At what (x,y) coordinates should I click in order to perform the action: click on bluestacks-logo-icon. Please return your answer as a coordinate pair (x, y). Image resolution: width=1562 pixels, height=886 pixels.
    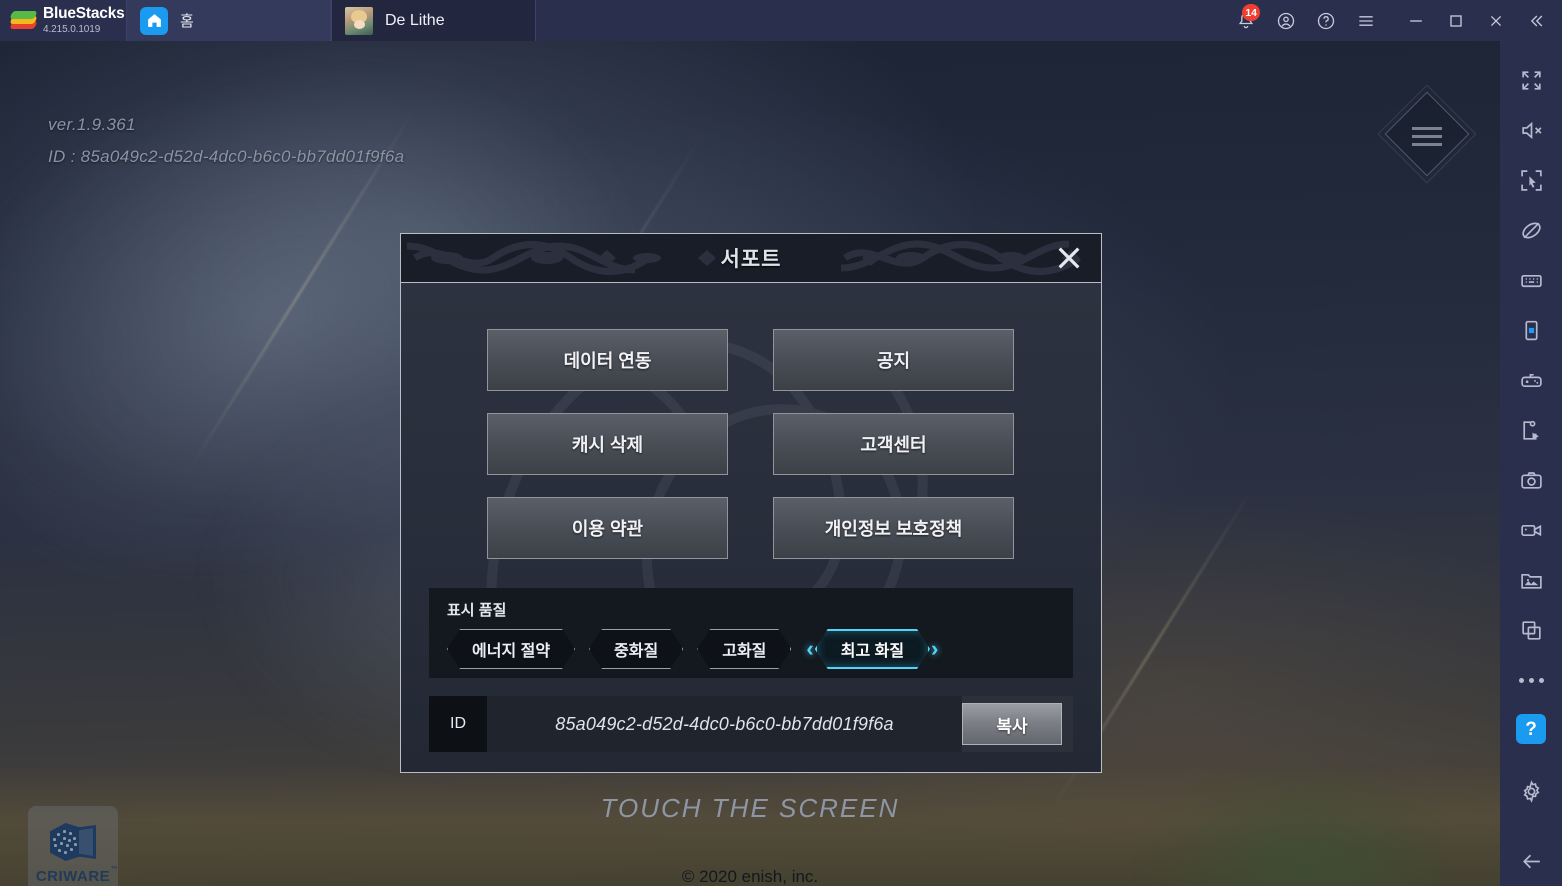
    Looking at the image, I should click on (23, 21).